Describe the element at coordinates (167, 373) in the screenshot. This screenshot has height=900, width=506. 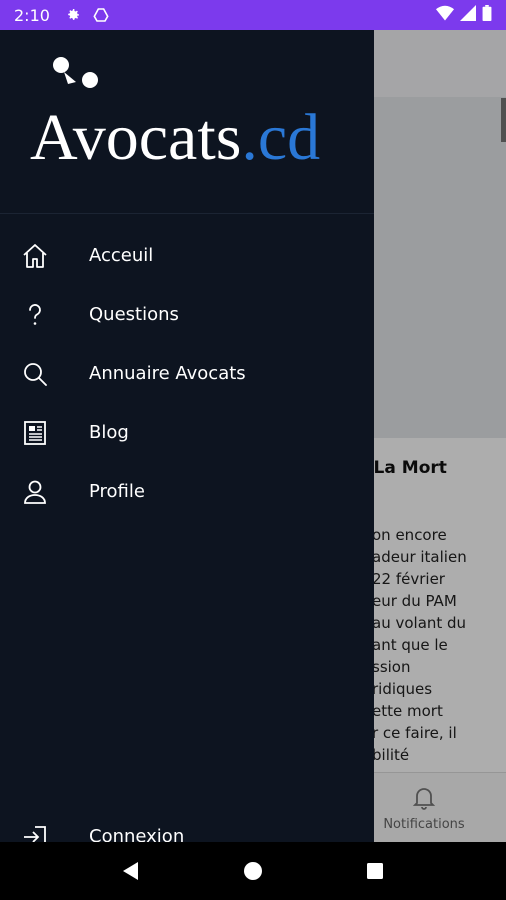
I see `menu-item-label: Annuaire Avocats` at that location.